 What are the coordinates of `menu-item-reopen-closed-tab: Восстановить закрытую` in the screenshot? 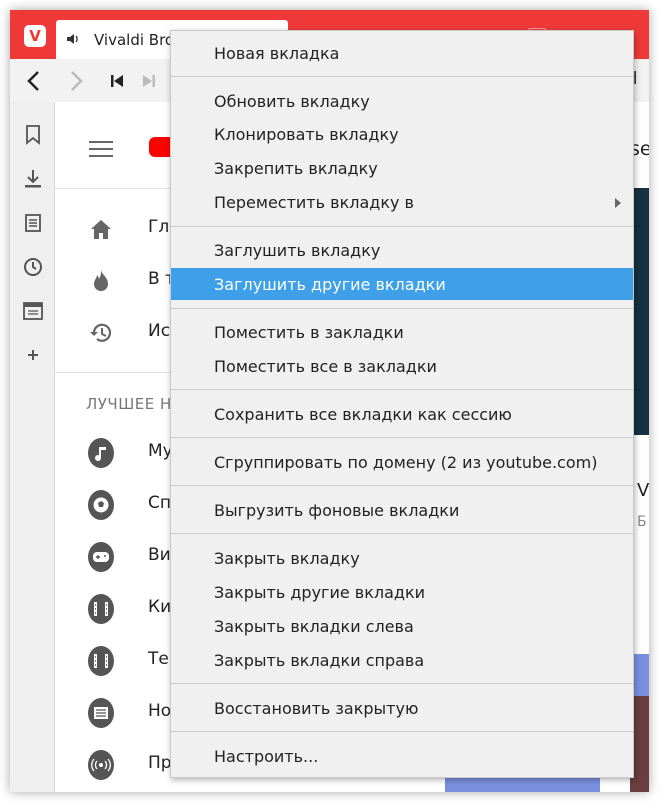 It's located at (402, 708).